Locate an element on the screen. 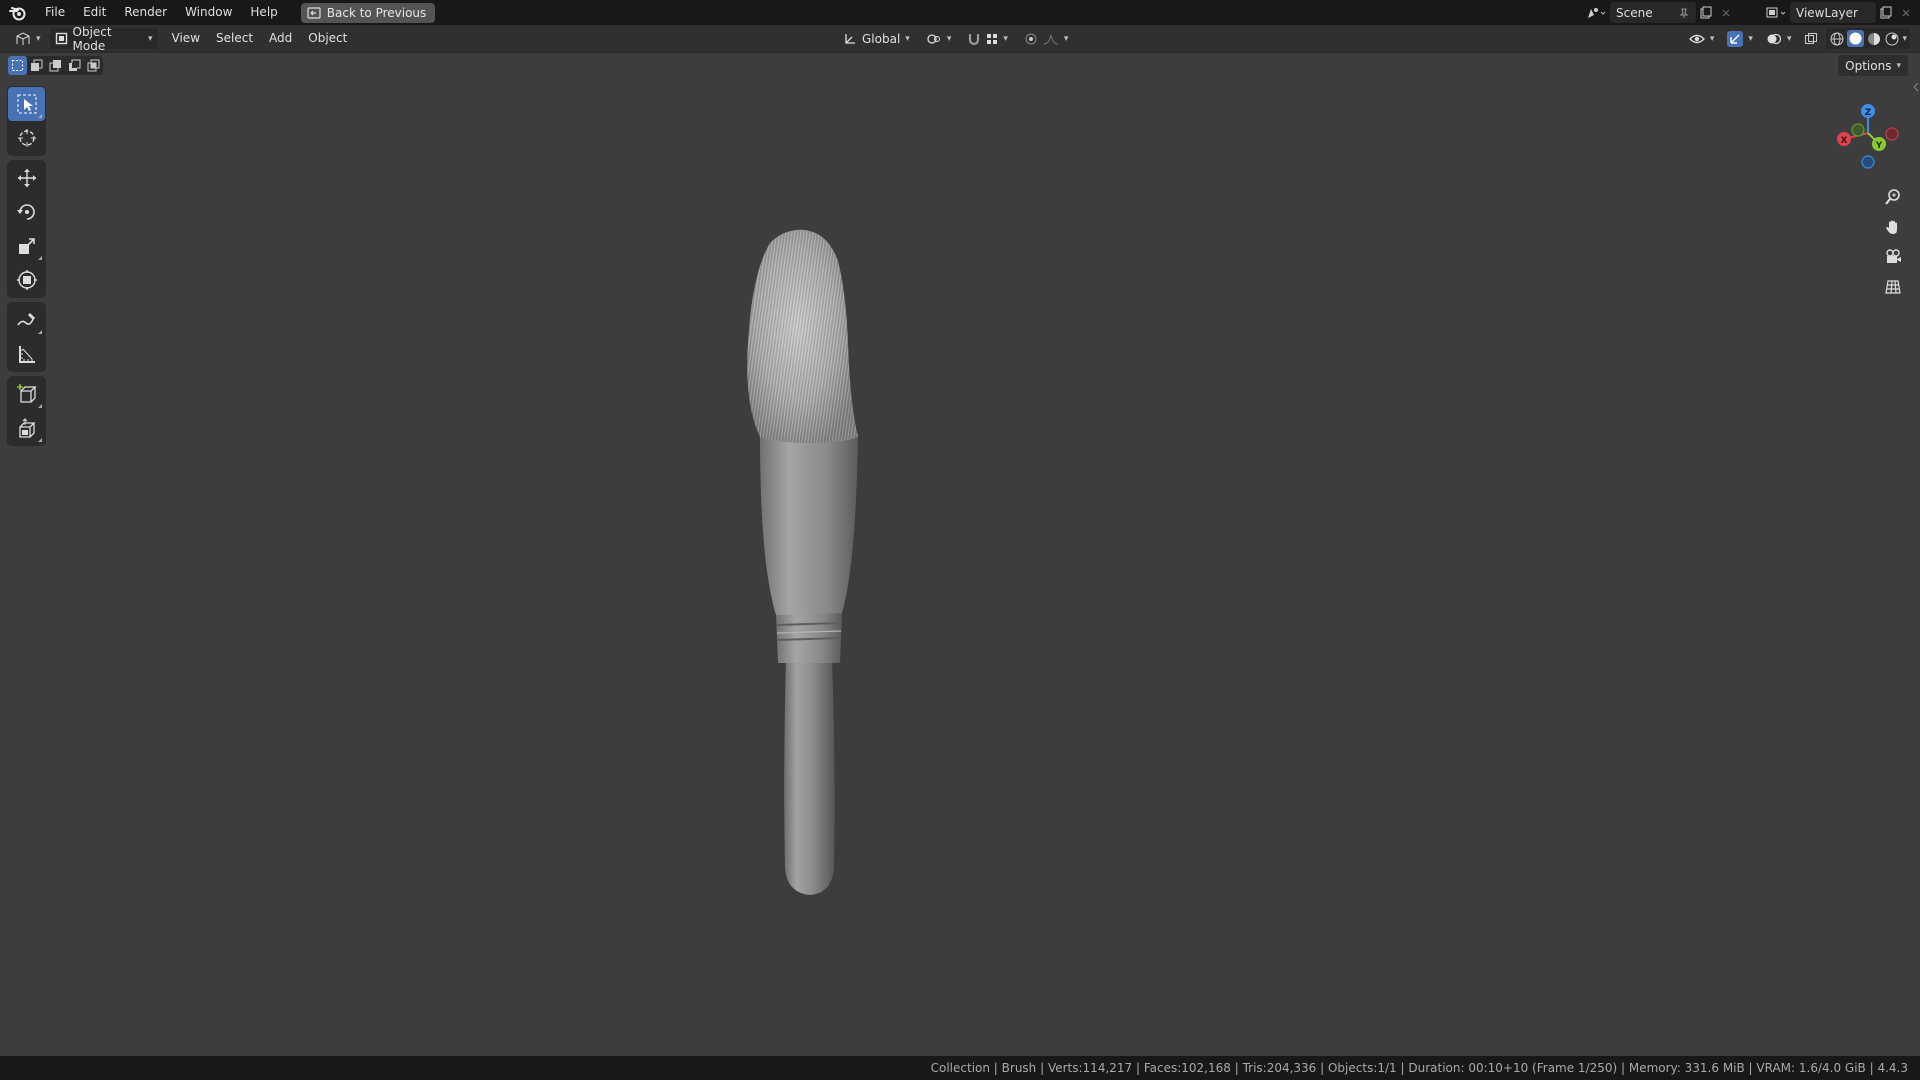  view-layer-browse-icon is located at coordinates (1776, 12).